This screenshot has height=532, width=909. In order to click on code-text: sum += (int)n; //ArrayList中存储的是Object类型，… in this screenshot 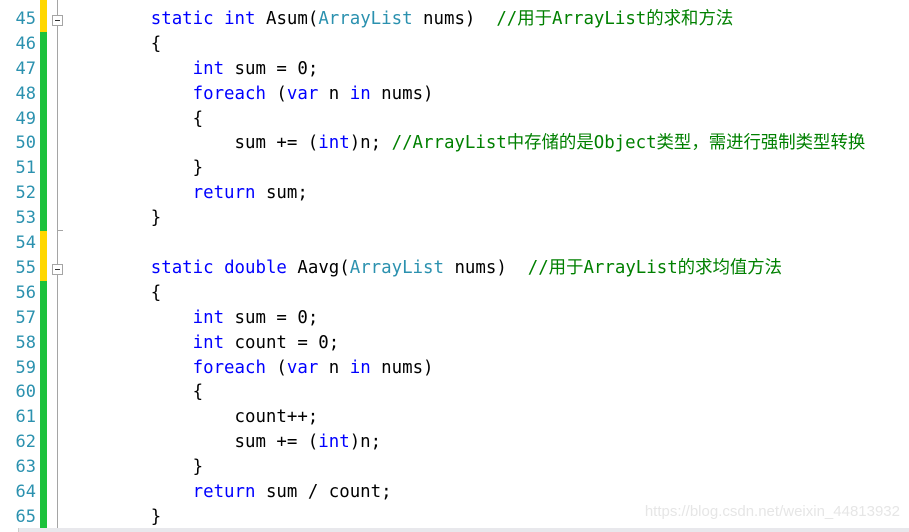, I will do `click(466, 143)`.